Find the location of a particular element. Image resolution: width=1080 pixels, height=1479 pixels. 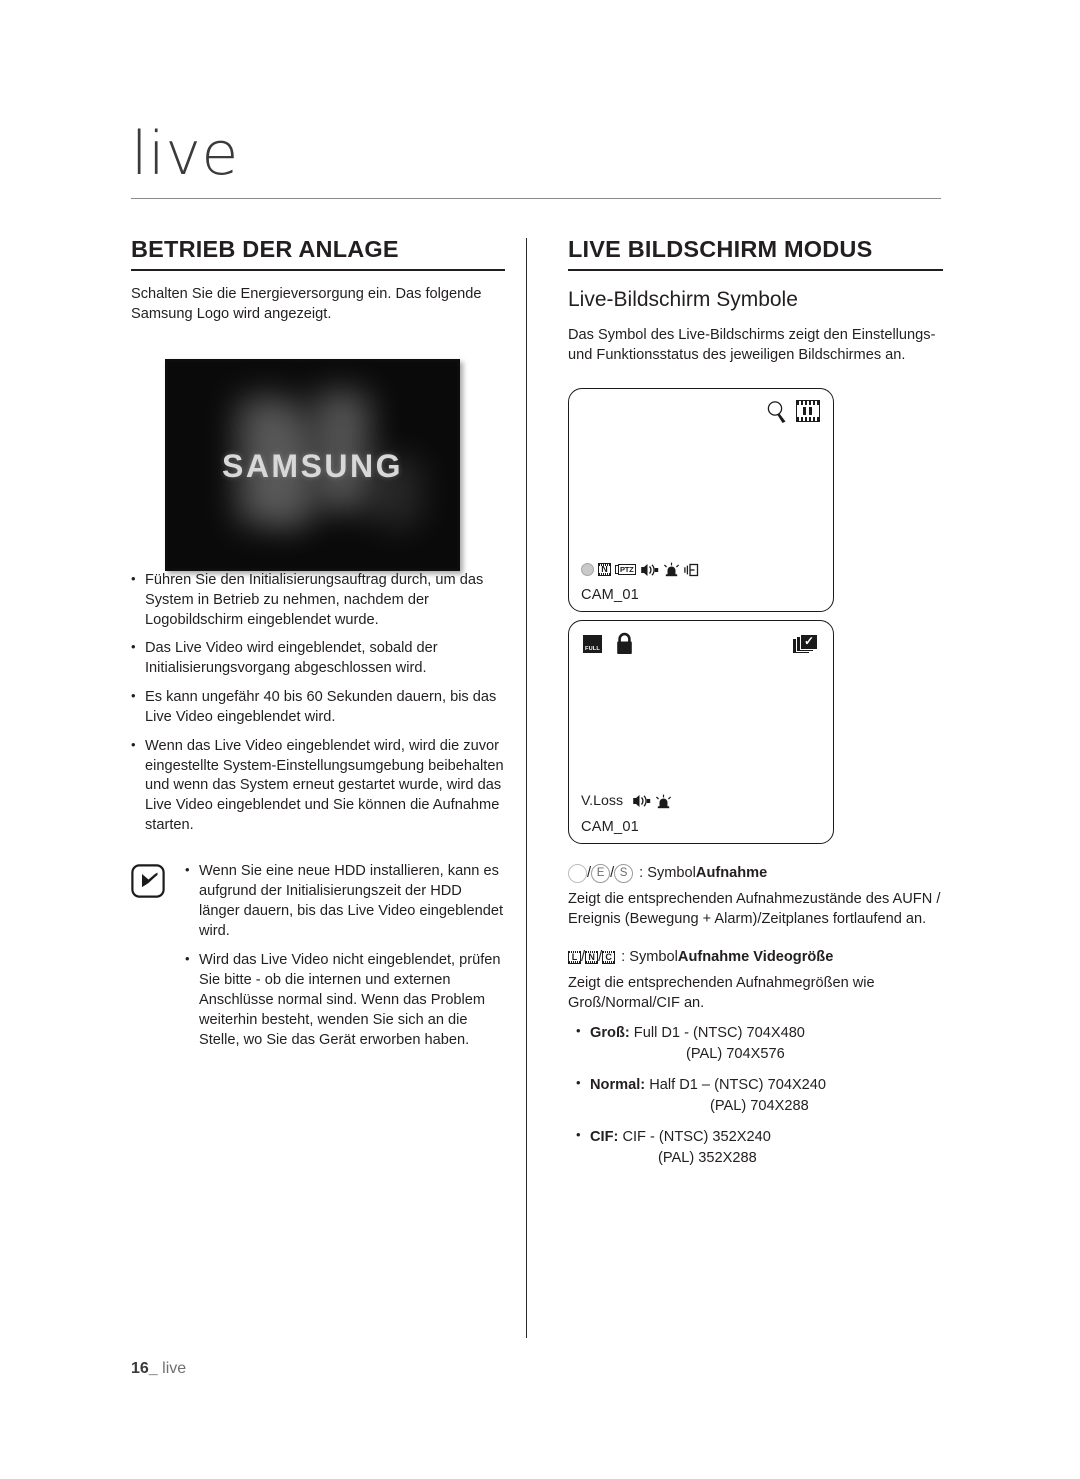

screen1-status-icons: N PTZ is located at coordinates (640, 569).